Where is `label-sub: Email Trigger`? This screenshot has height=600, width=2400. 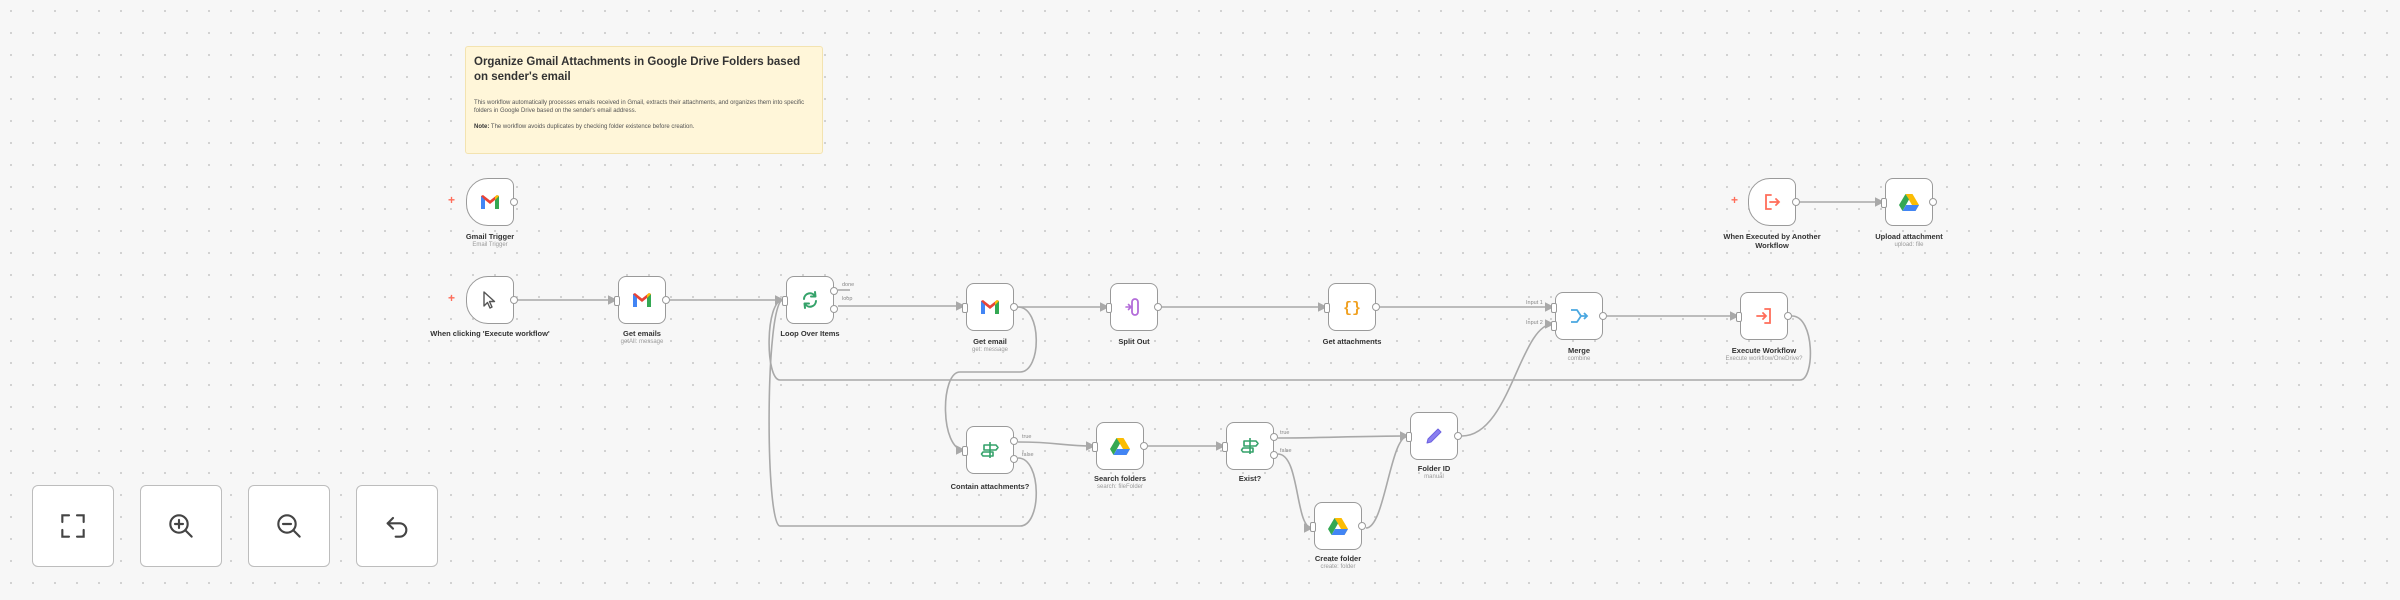
label-sub: Email Trigger is located at coordinates (490, 245).